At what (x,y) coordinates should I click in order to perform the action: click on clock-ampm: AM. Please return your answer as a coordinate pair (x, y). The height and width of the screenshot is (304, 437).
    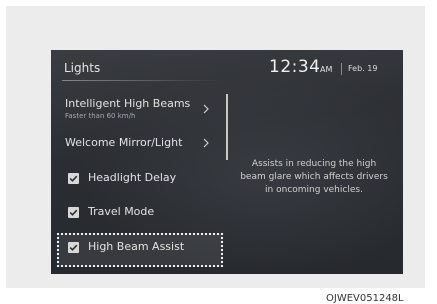
    Looking at the image, I should click on (326, 69).